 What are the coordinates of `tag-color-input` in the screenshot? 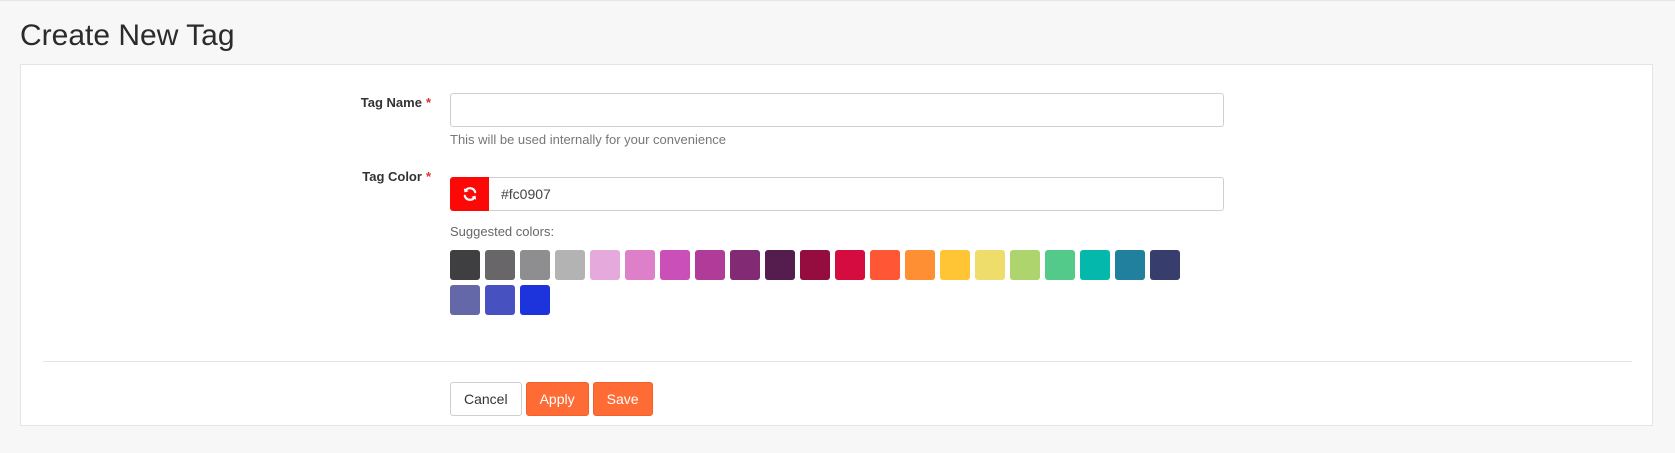 It's located at (856, 194).